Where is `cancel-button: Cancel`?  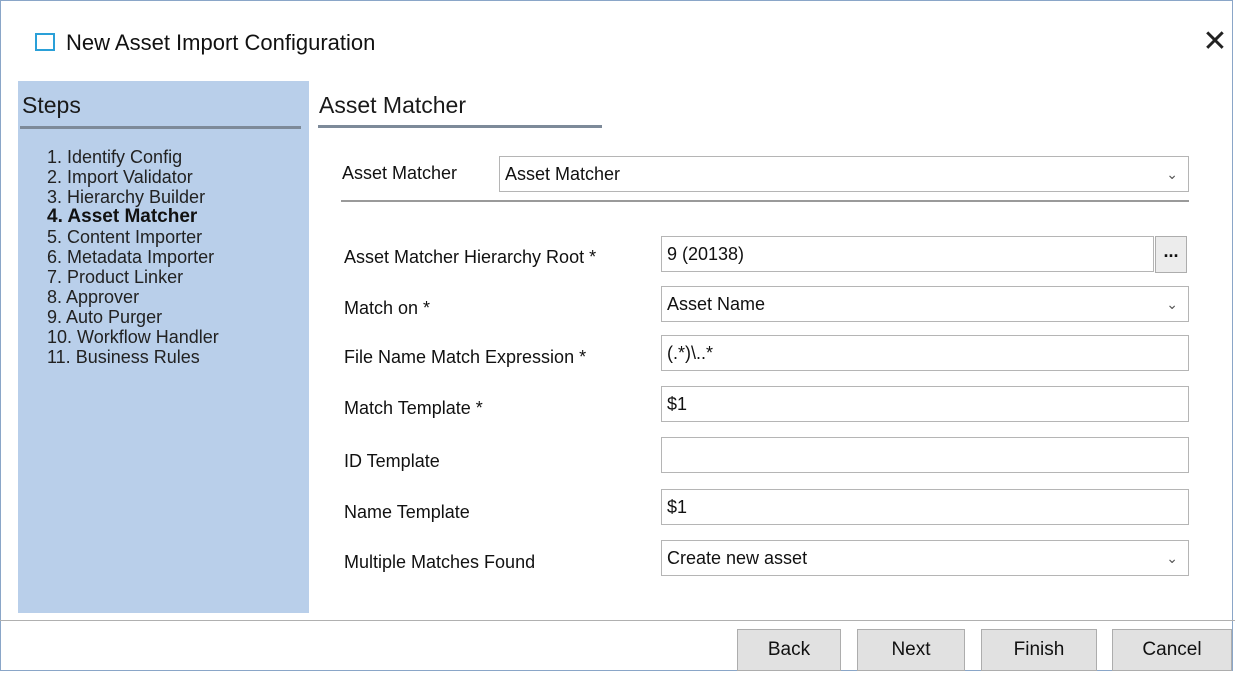 cancel-button: Cancel is located at coordinates (1172, 650).